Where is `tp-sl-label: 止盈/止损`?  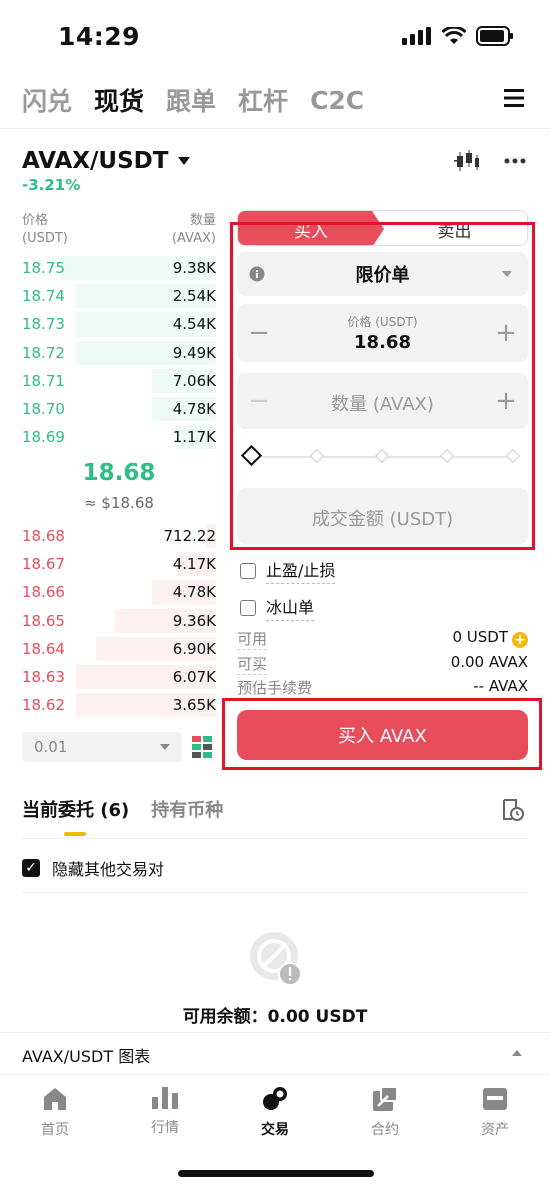
tp-sl-label: 止盈/止损 is located at coordinates (301, 570).